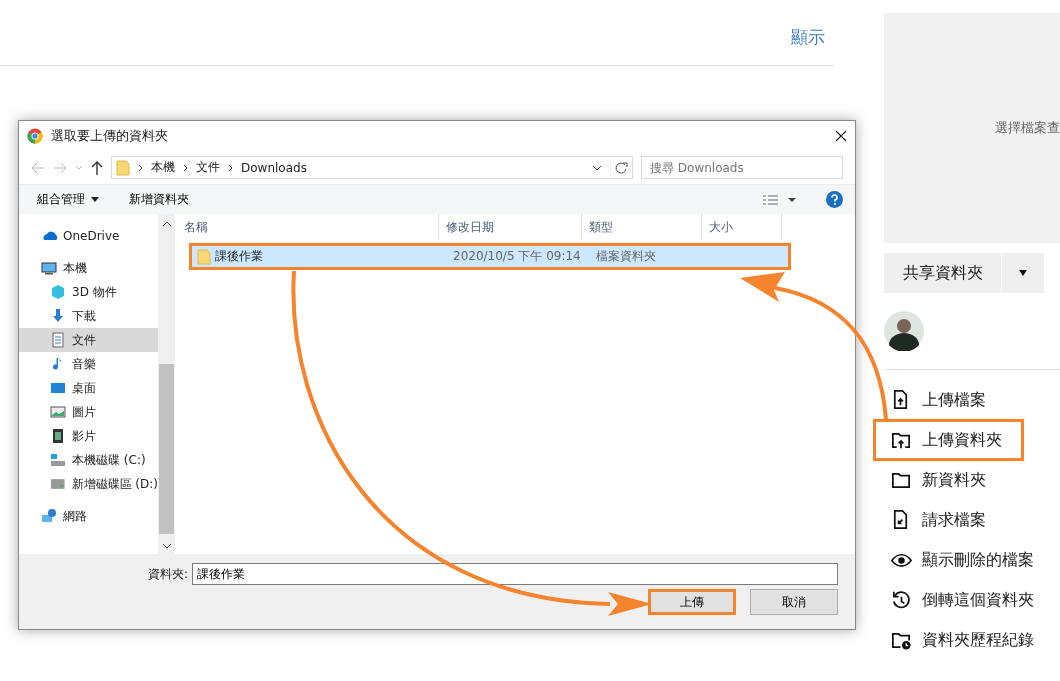 Image resolution: width=1060 pixels, height=681 pixels. What do you see at coordinates (88, 460) in the screenshot?
I see `nav-item: 本機磁碟 (C:)` at bounding box center [88, 460].